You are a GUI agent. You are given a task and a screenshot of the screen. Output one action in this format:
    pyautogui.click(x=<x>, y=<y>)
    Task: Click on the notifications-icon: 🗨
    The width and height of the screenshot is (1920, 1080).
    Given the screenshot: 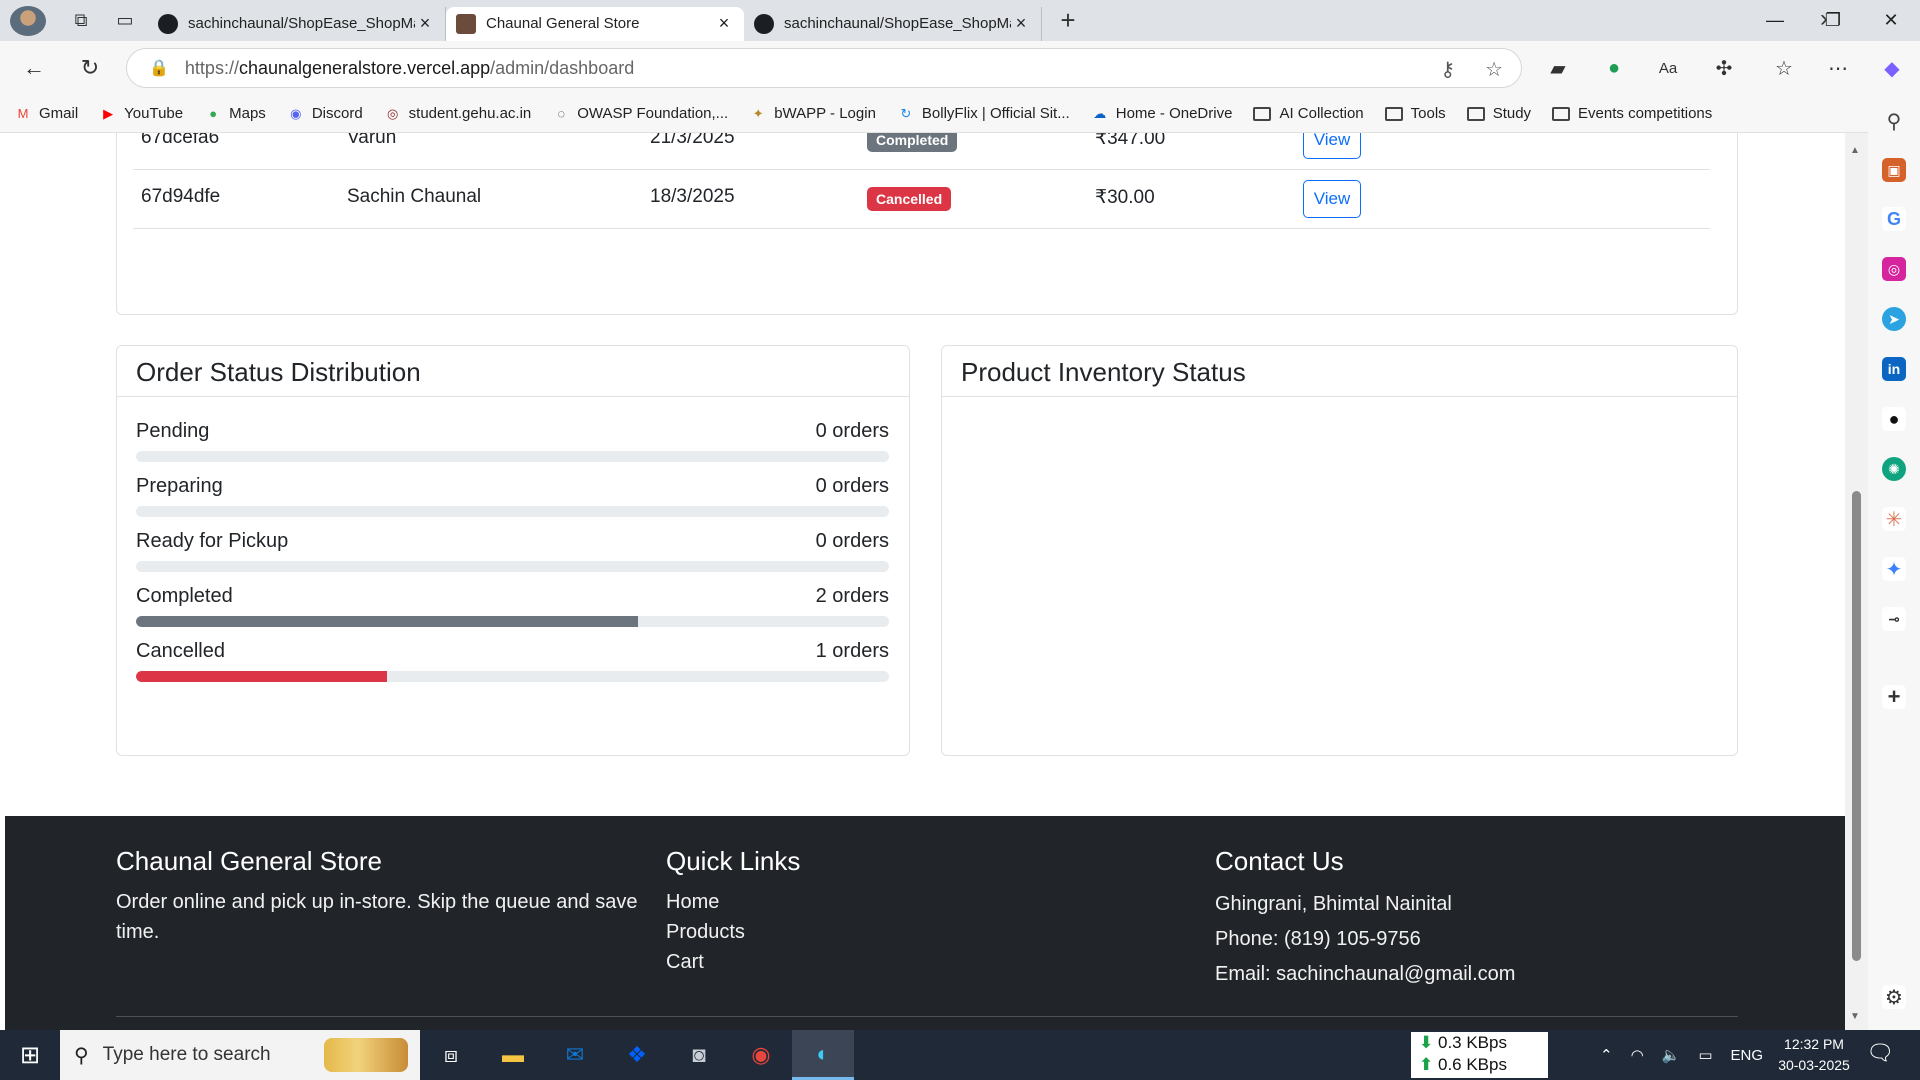 What is the action you would take?
    pyautogui.click(x=1880, y=1053)
    